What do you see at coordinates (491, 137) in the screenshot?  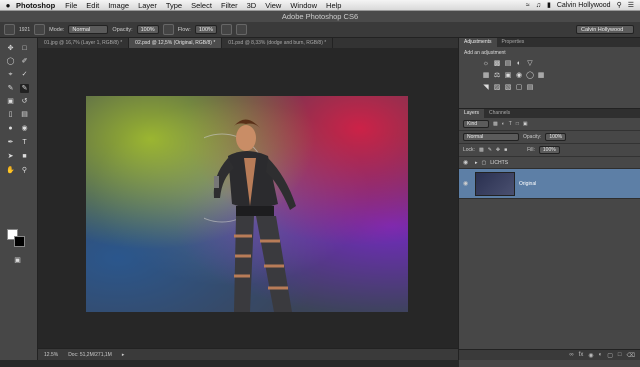 I see `blend-mode-select: Normal` at bounding box center [491, 137].